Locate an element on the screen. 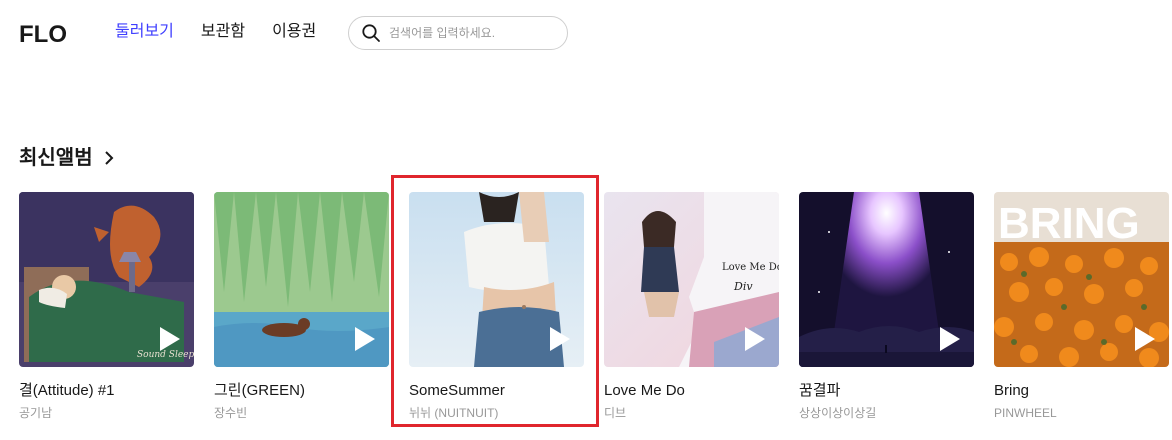 The height and width of the screenshot is (440, 1172). search-box is located at coordinates (458, 33).